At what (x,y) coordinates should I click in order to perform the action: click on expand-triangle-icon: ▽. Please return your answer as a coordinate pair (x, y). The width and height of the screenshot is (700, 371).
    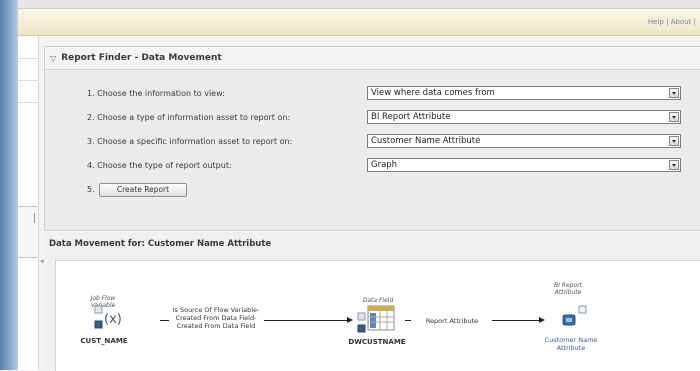
    Looking at the image, I should click on (53, 58).